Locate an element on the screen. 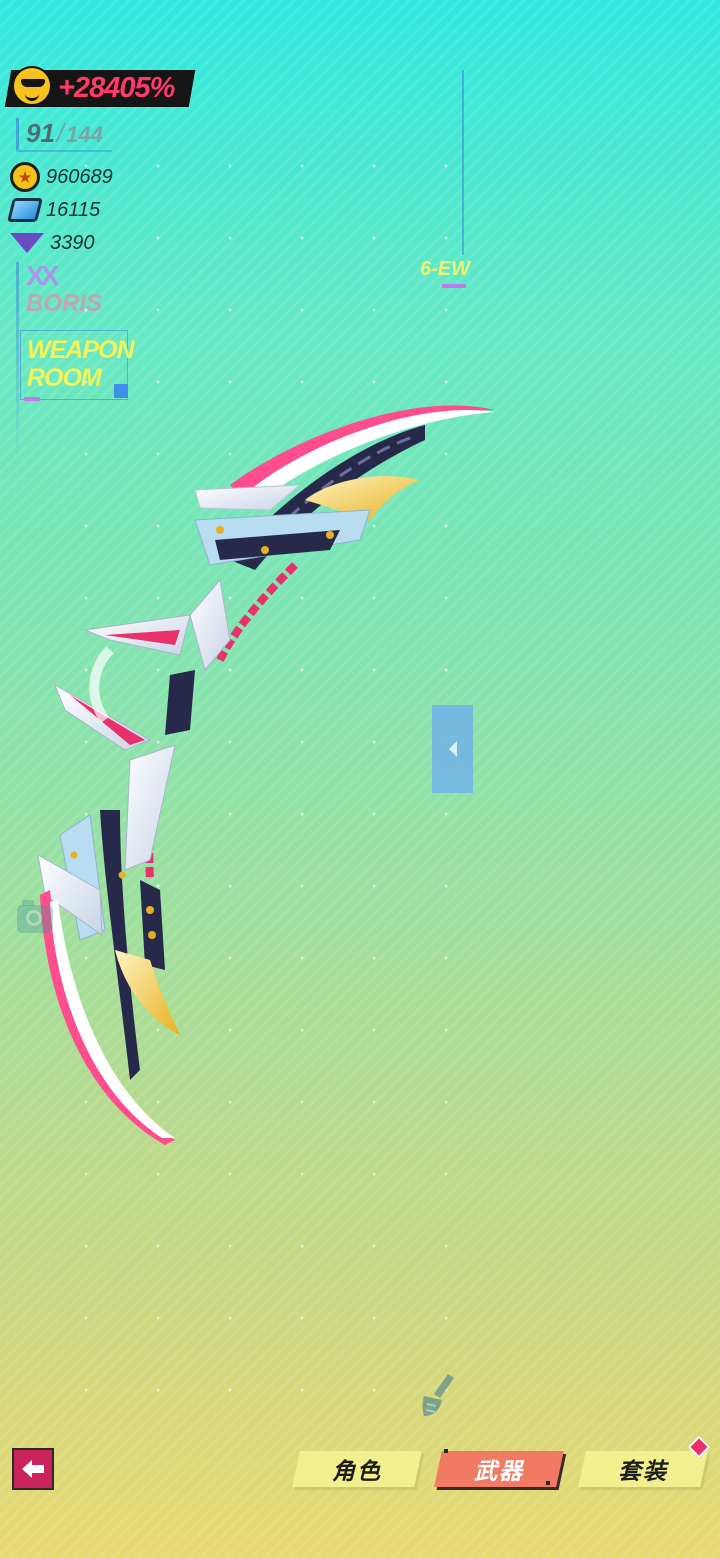 Image resolution: width=720 pixels, height=1558 pixels. brush-icon is located at coordinates (438, 1396).